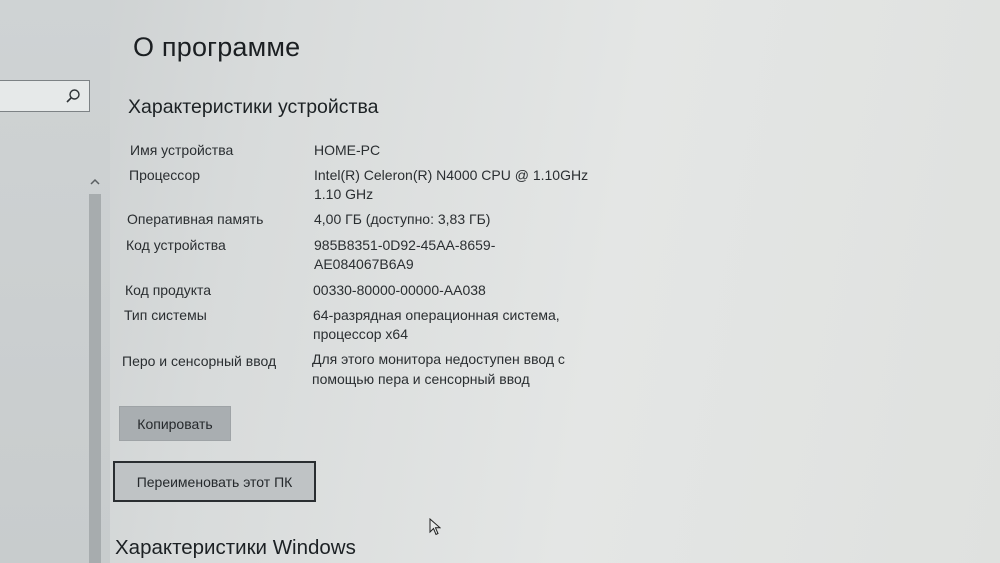 Image resolution: width=1000 pixels, height=563 pixels. Describe the element at coordinates (176, 245) in the screenshot. I see `spec-label: Код устройства` at that location.